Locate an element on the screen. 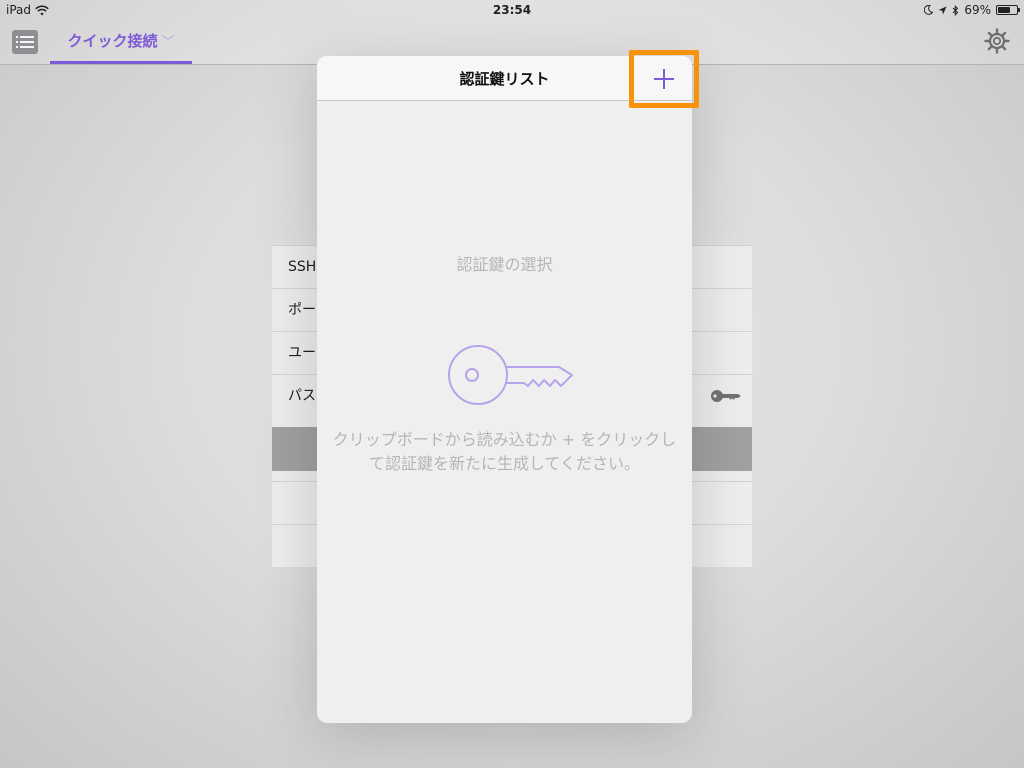  moon-icon is located at coordinates (929, 10).